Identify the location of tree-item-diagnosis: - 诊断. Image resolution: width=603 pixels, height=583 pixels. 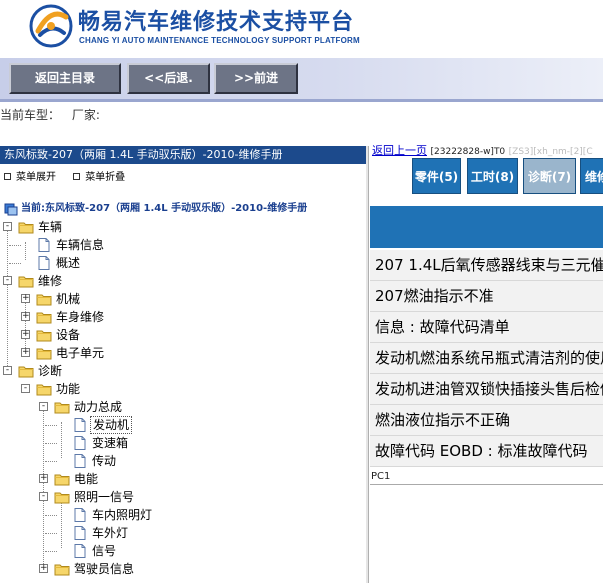
(184, 371).